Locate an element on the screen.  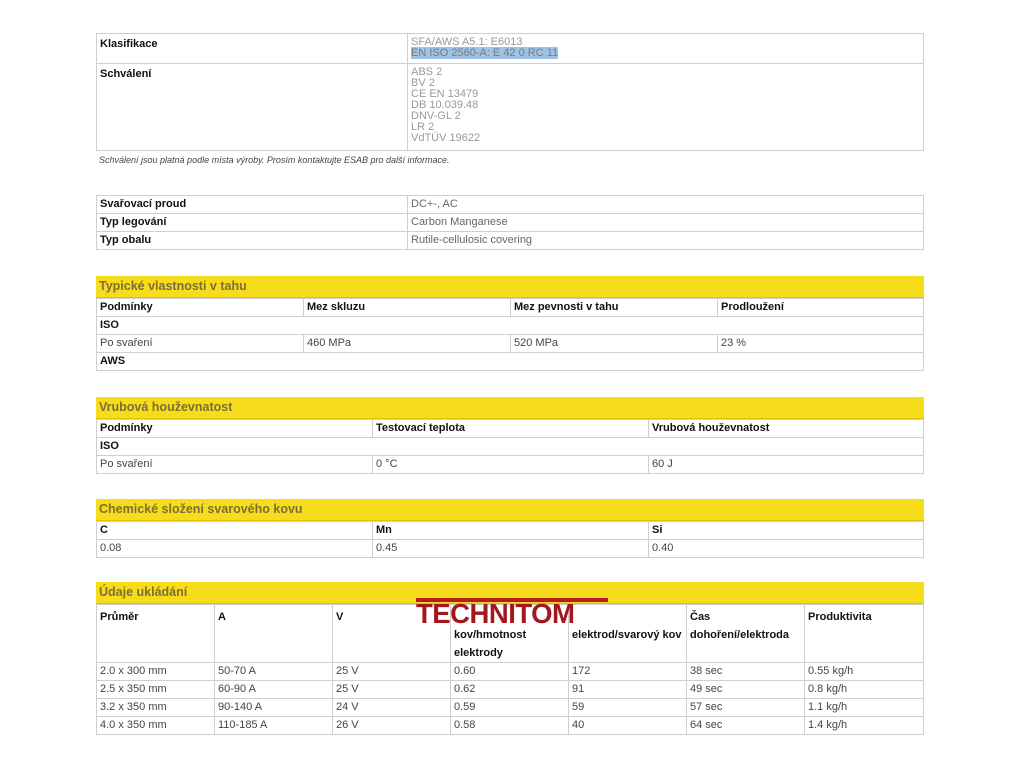
table-cell: 0.45 is located at coordinates (510, 548).